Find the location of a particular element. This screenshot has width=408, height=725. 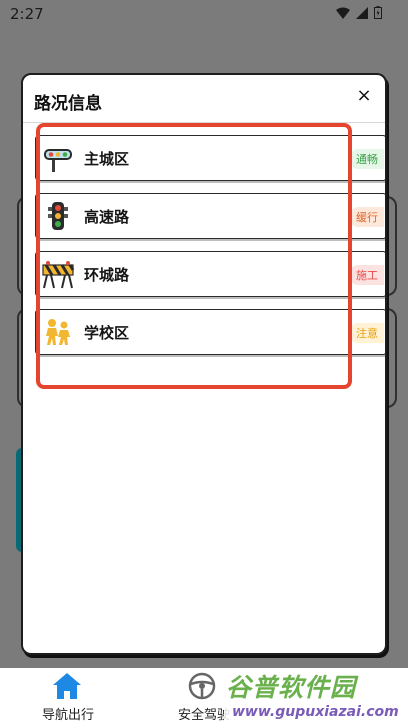

status-icons is located at coordinates (359, 12).